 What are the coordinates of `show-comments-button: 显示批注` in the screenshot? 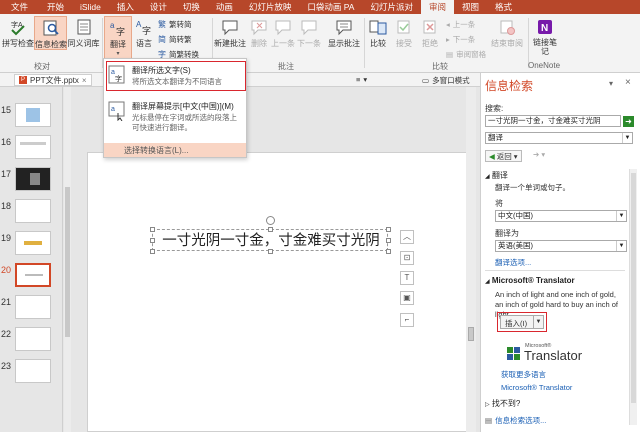 It's located at (344, 33).